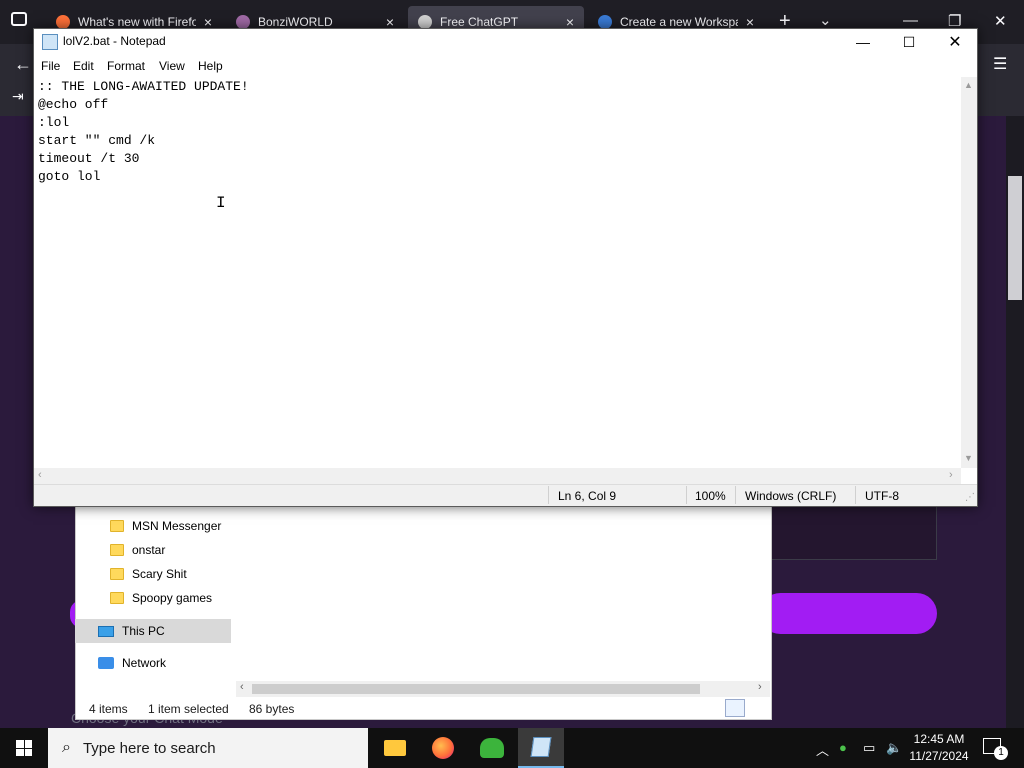 This screenshot has height=768, width=1024. What do you see at coordinates (425, 22) in the screenshot?
I see `chatgpt-icon` at bounding box center [425, 22].